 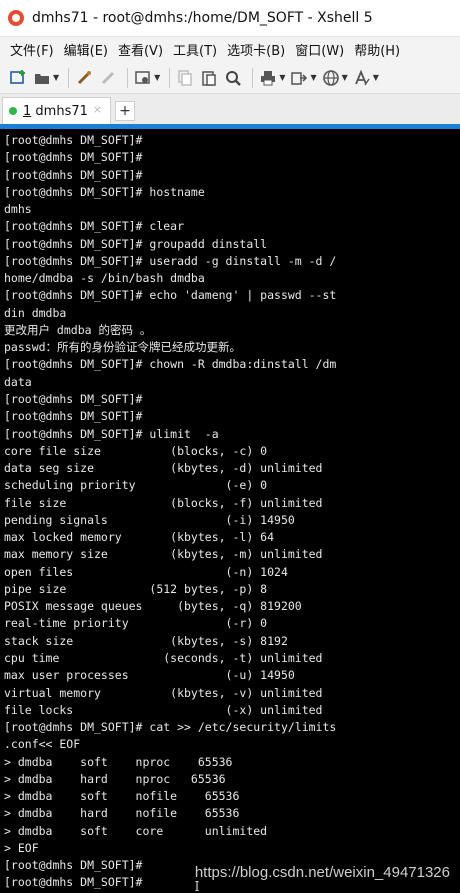 I want to click on new-tab-button: +, so click(x=125, y=111).